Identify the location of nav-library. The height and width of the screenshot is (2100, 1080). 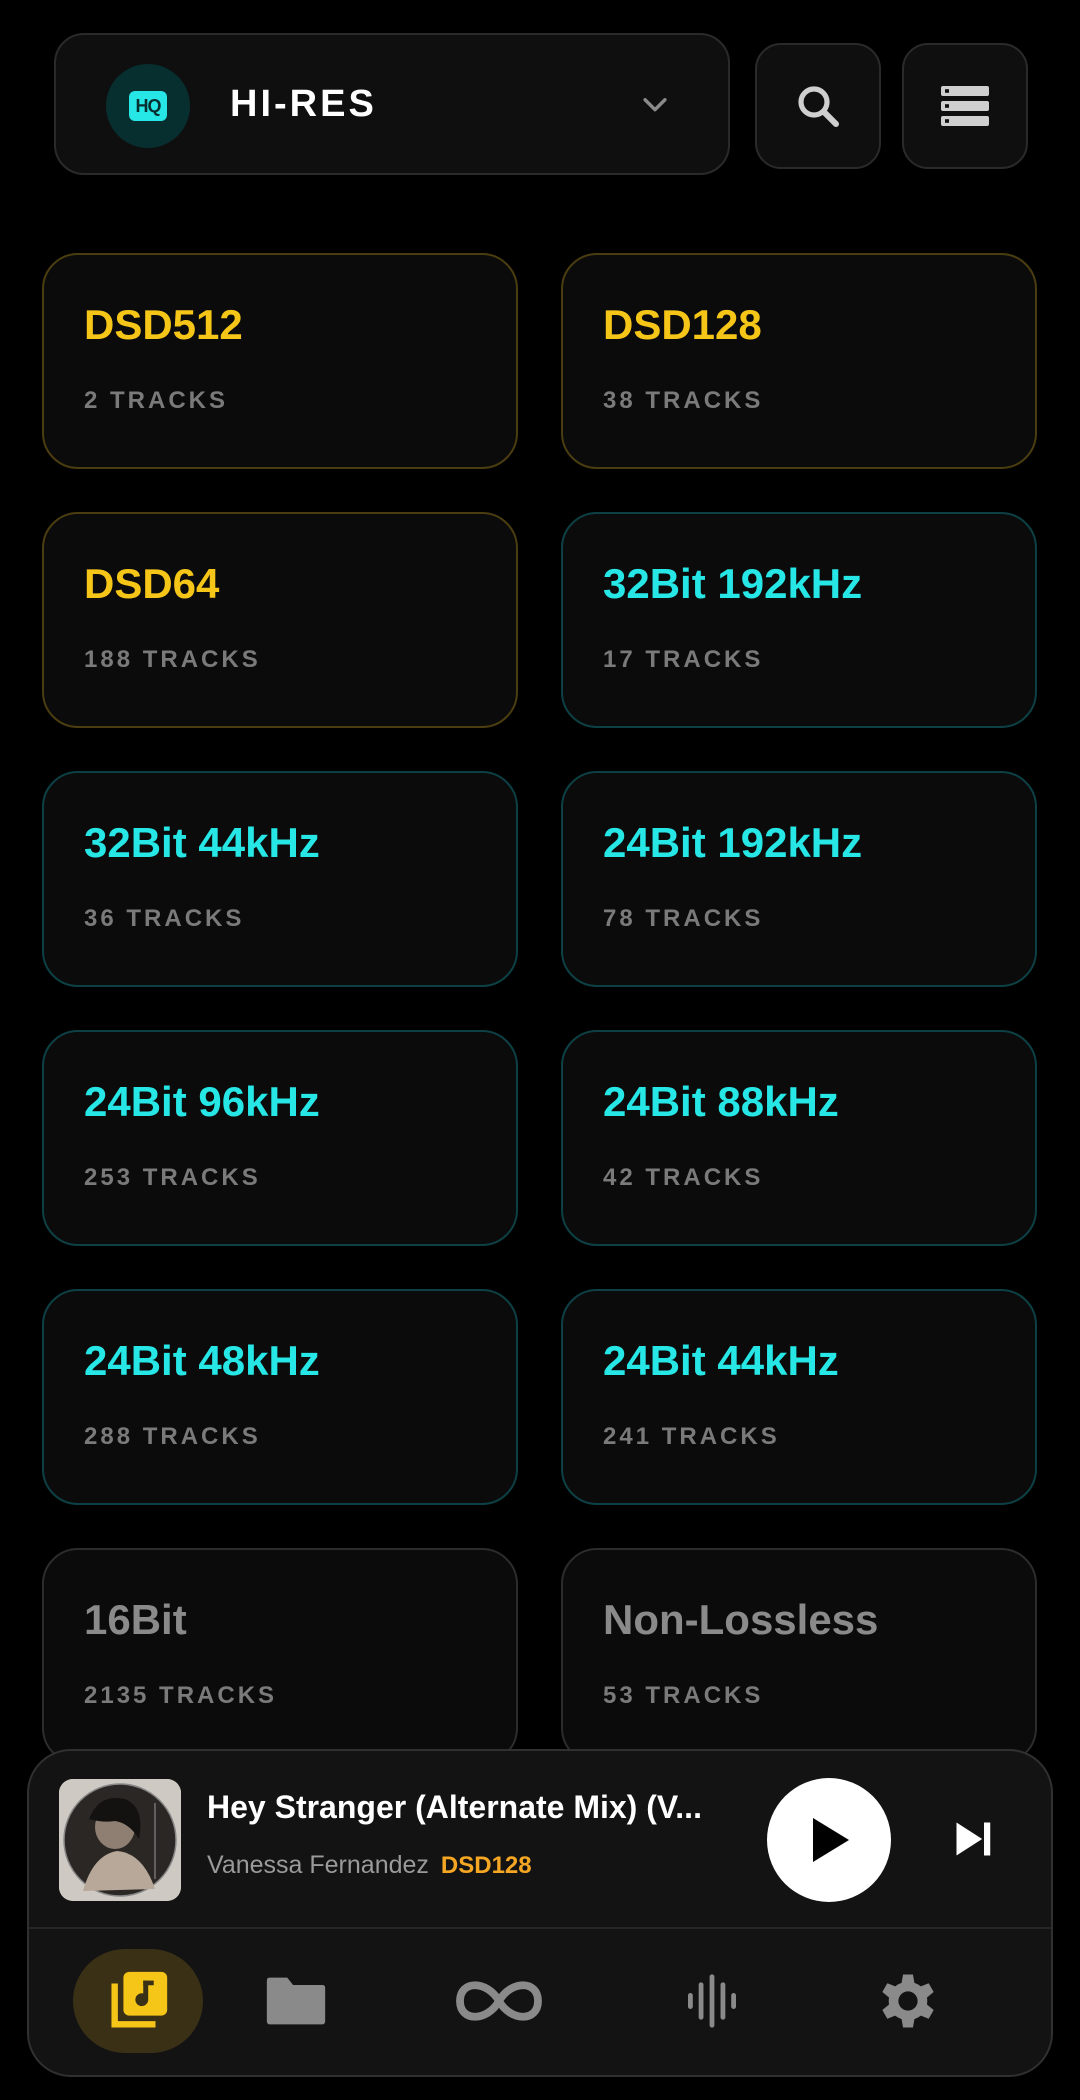
(138, 2001).